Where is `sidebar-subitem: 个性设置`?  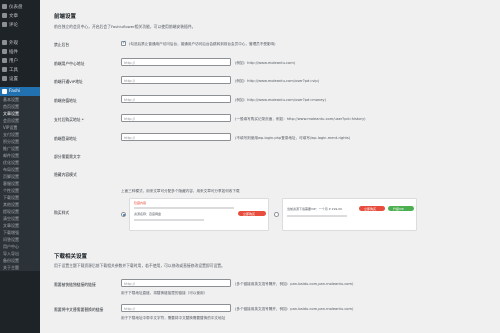 sidebar-subitem: 个性设置 is located at coordinates (20, 190).